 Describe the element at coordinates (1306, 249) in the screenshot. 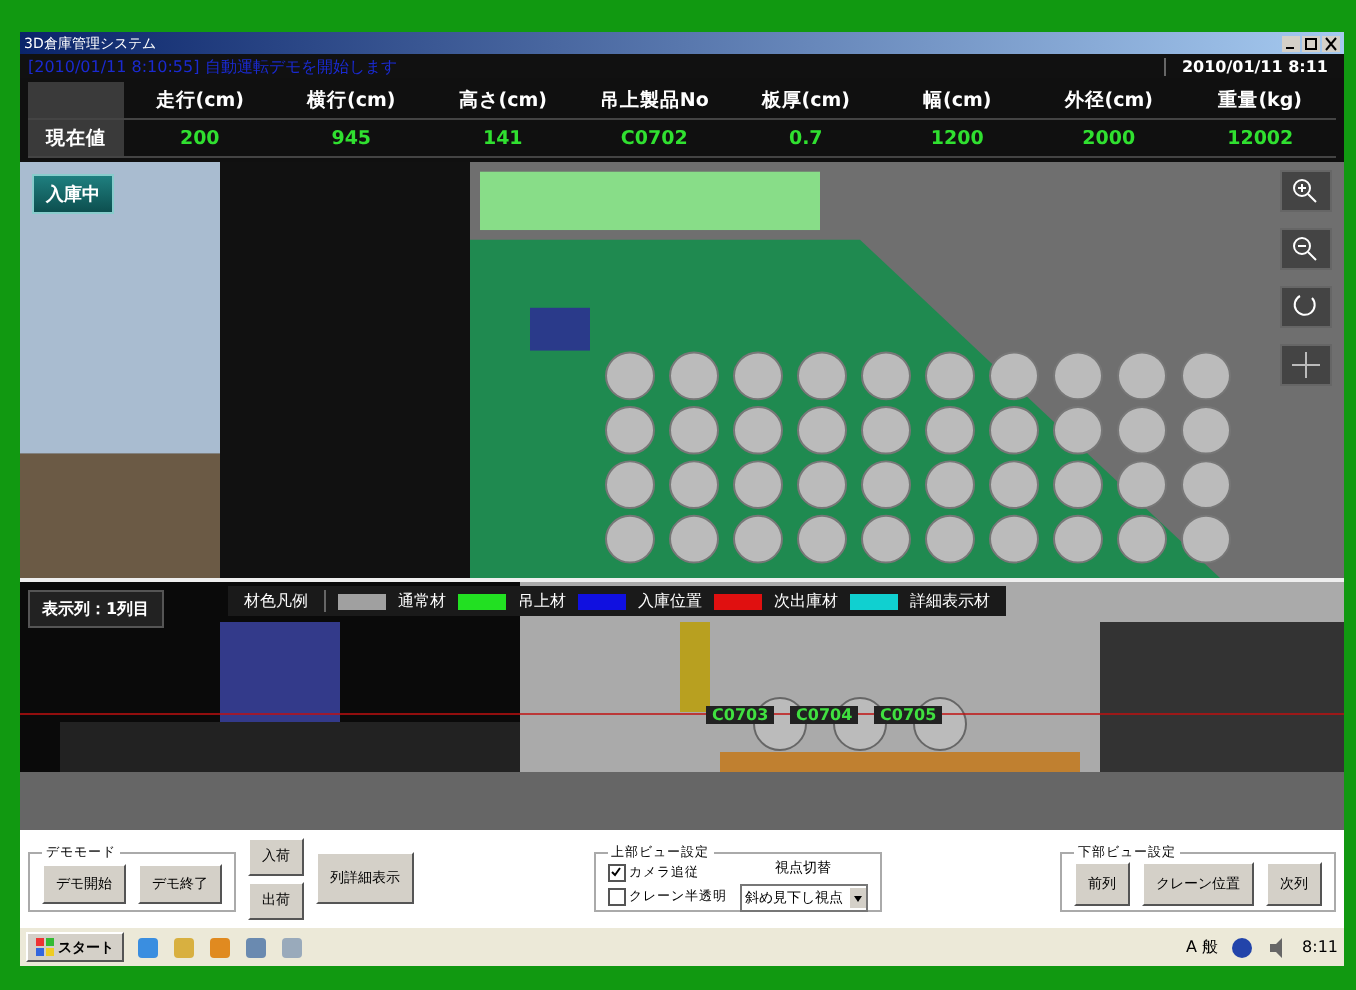

I see `zoom-out-icon` at that location.